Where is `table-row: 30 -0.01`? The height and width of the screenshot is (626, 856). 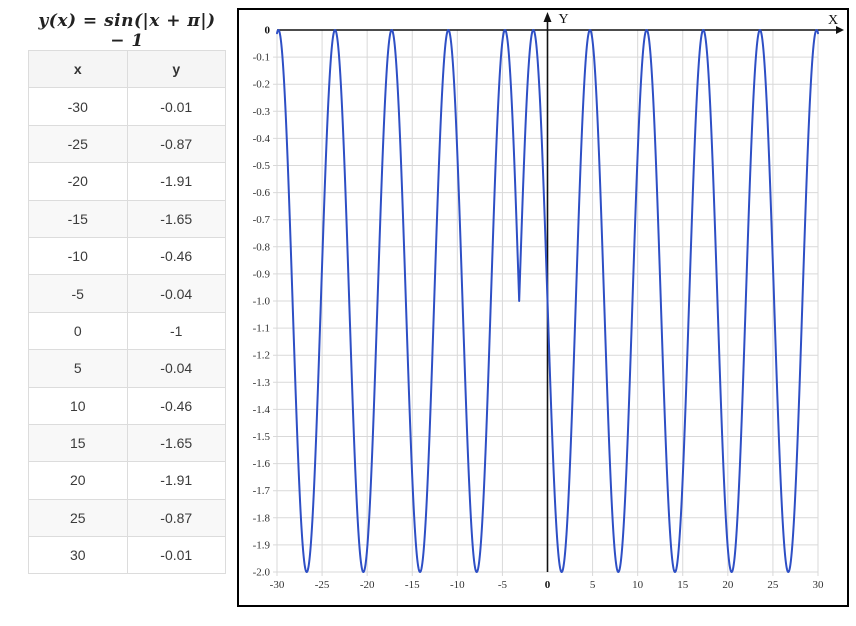 table-row: 30 -0.01 is located at coordinates (127, 555).